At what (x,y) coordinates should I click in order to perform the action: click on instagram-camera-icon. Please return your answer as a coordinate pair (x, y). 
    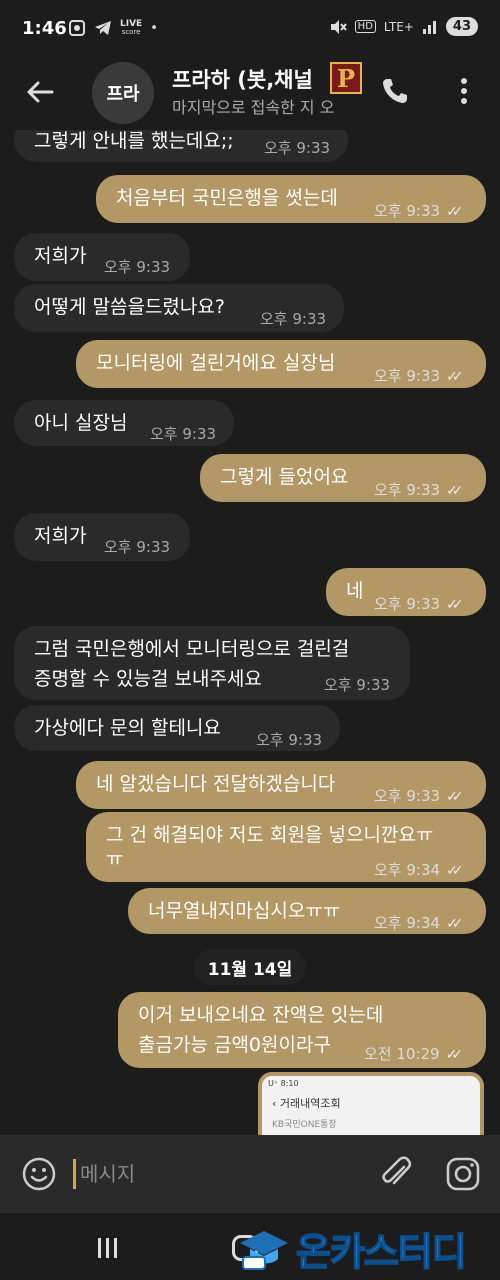
    Looking at the image, I should click on (463, 1174).